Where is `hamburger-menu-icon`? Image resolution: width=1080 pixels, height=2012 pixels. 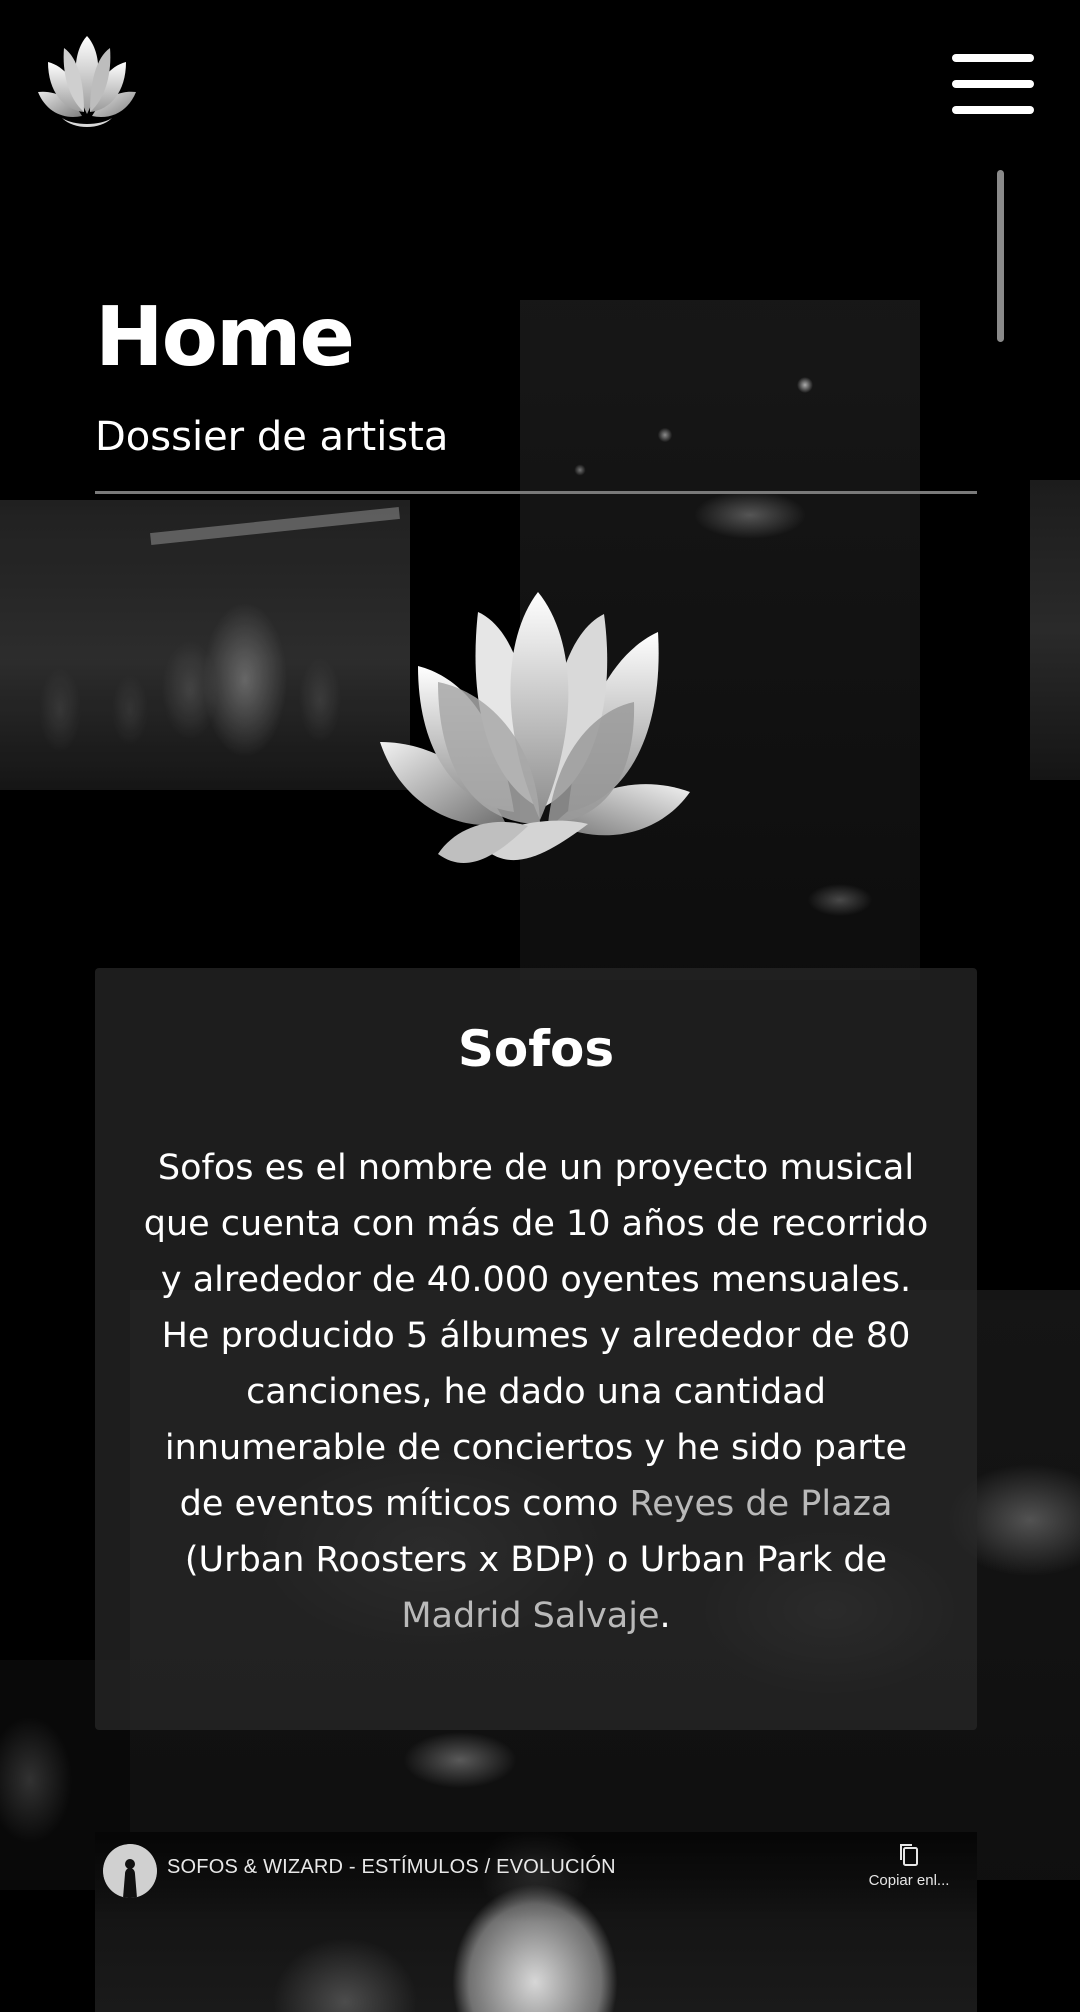
hamburger-menu-icon is located at coordinates (993, 85).